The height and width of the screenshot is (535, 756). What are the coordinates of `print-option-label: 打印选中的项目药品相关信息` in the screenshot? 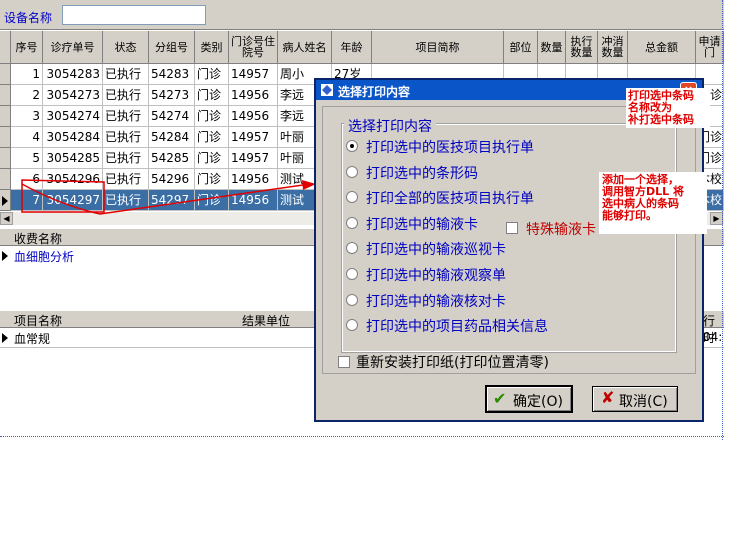 It's located at (457, 327).